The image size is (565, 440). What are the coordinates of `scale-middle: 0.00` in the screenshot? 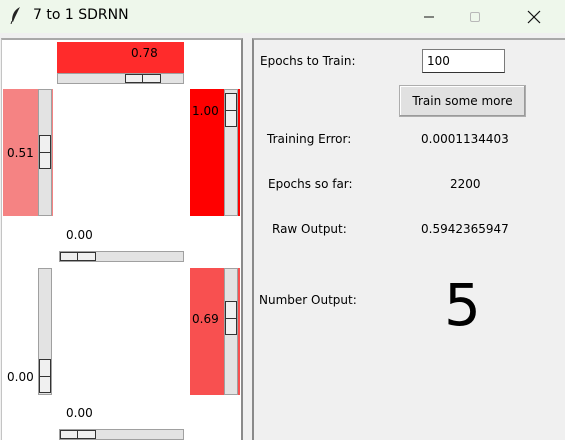 It's located at (121, 244).